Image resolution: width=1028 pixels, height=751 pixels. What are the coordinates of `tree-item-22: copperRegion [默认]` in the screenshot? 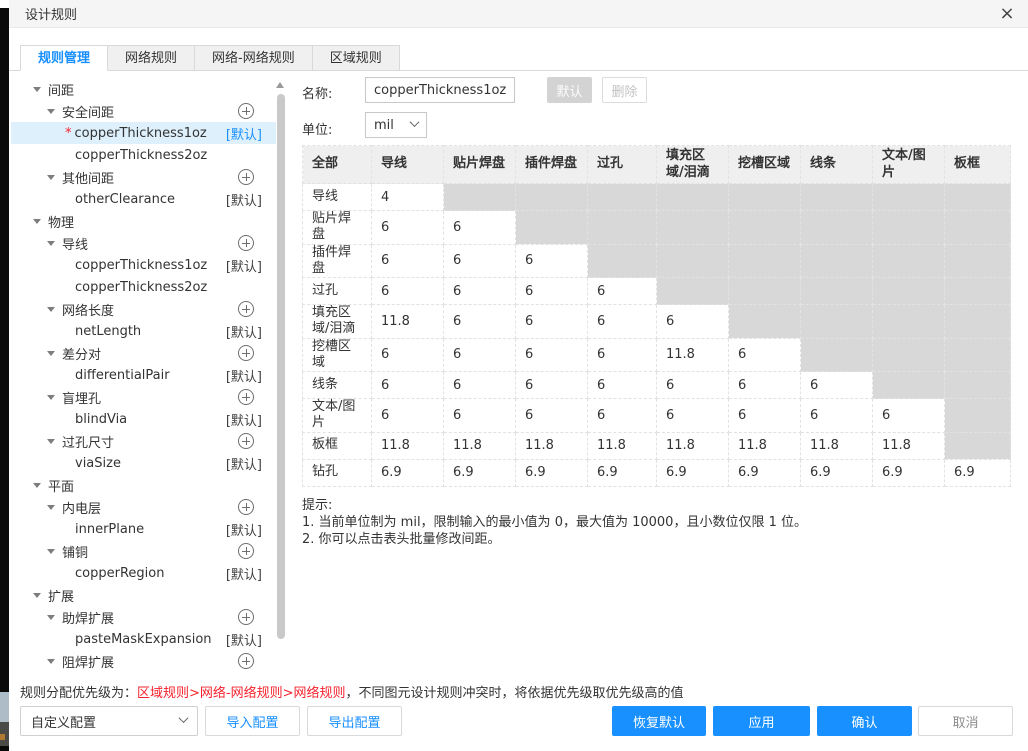 It's located at (143, 573).